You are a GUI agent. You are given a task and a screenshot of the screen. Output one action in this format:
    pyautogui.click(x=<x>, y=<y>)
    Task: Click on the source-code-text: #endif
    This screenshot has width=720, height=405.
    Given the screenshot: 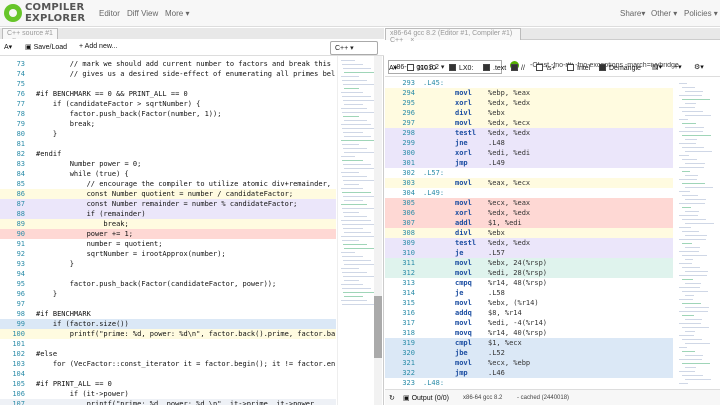 What is the action you would take?
    pyautogui.click(x=48, y=154)
    